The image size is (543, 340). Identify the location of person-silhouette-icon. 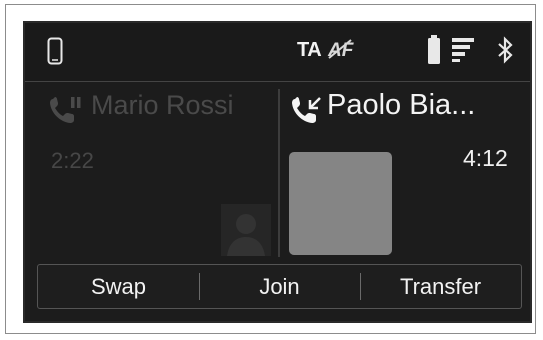
(246, 235).